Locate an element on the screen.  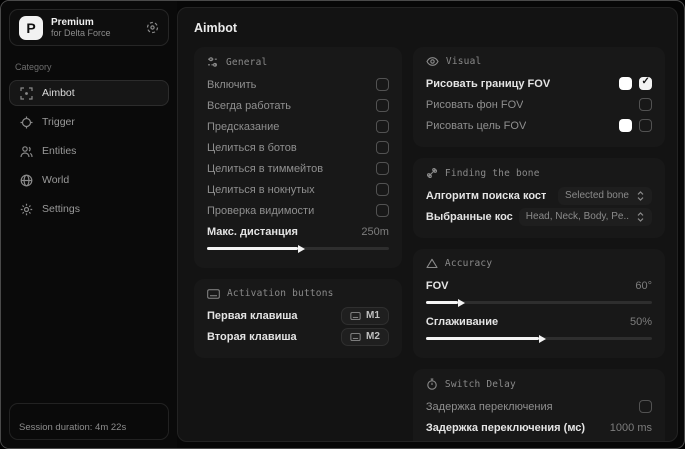
dropdown-row: Алгоритм поиска кост Selected bone is located at coordinates (539, 195).